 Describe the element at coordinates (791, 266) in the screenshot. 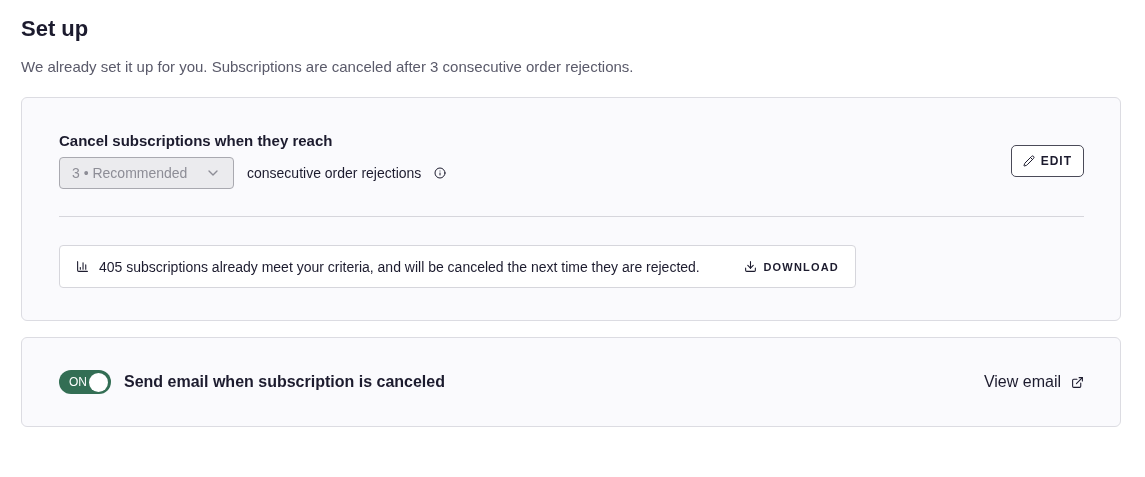

I see `download-link: DOWNLOAD` at that location.